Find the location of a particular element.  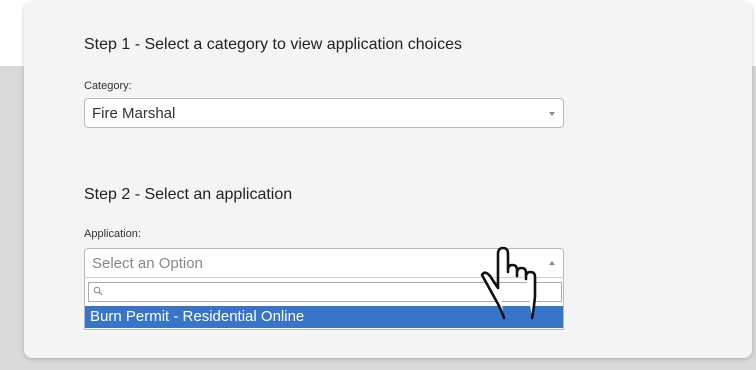

chevron-down-icon is located at coordinates (552, 114).